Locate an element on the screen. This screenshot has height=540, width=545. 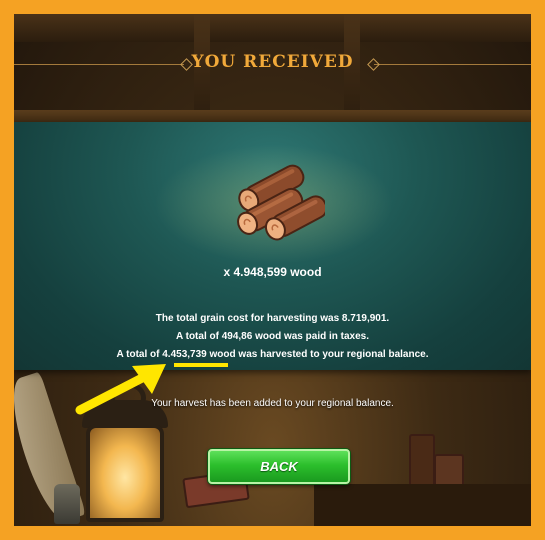
shelf-decoration is located at coordinates (422, 505).